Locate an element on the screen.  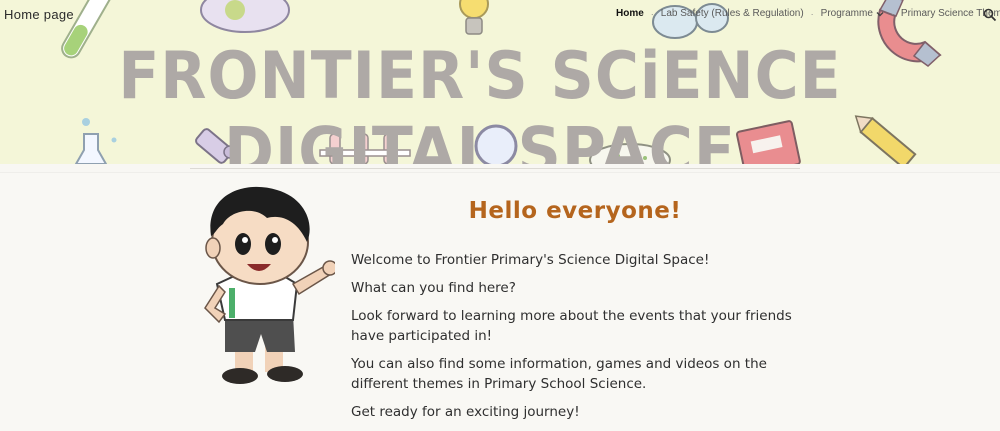
nav-item-label: Lab Safety (Rules & Regulation) is located at coordinates (732, 13).